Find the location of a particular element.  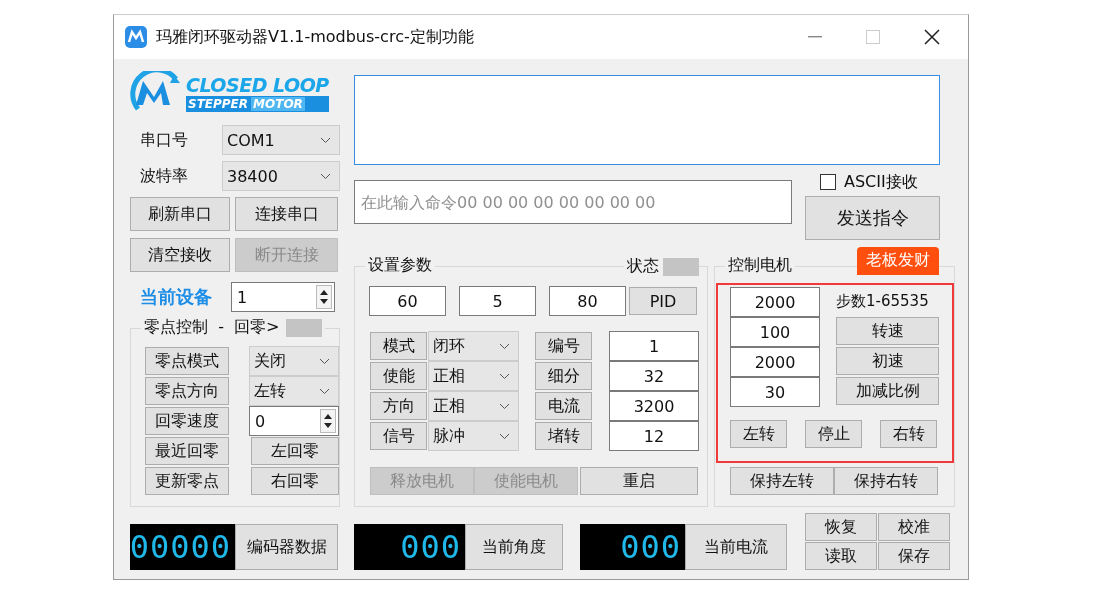

port-dropdown: COM1 is located at coordinates (281, 140).